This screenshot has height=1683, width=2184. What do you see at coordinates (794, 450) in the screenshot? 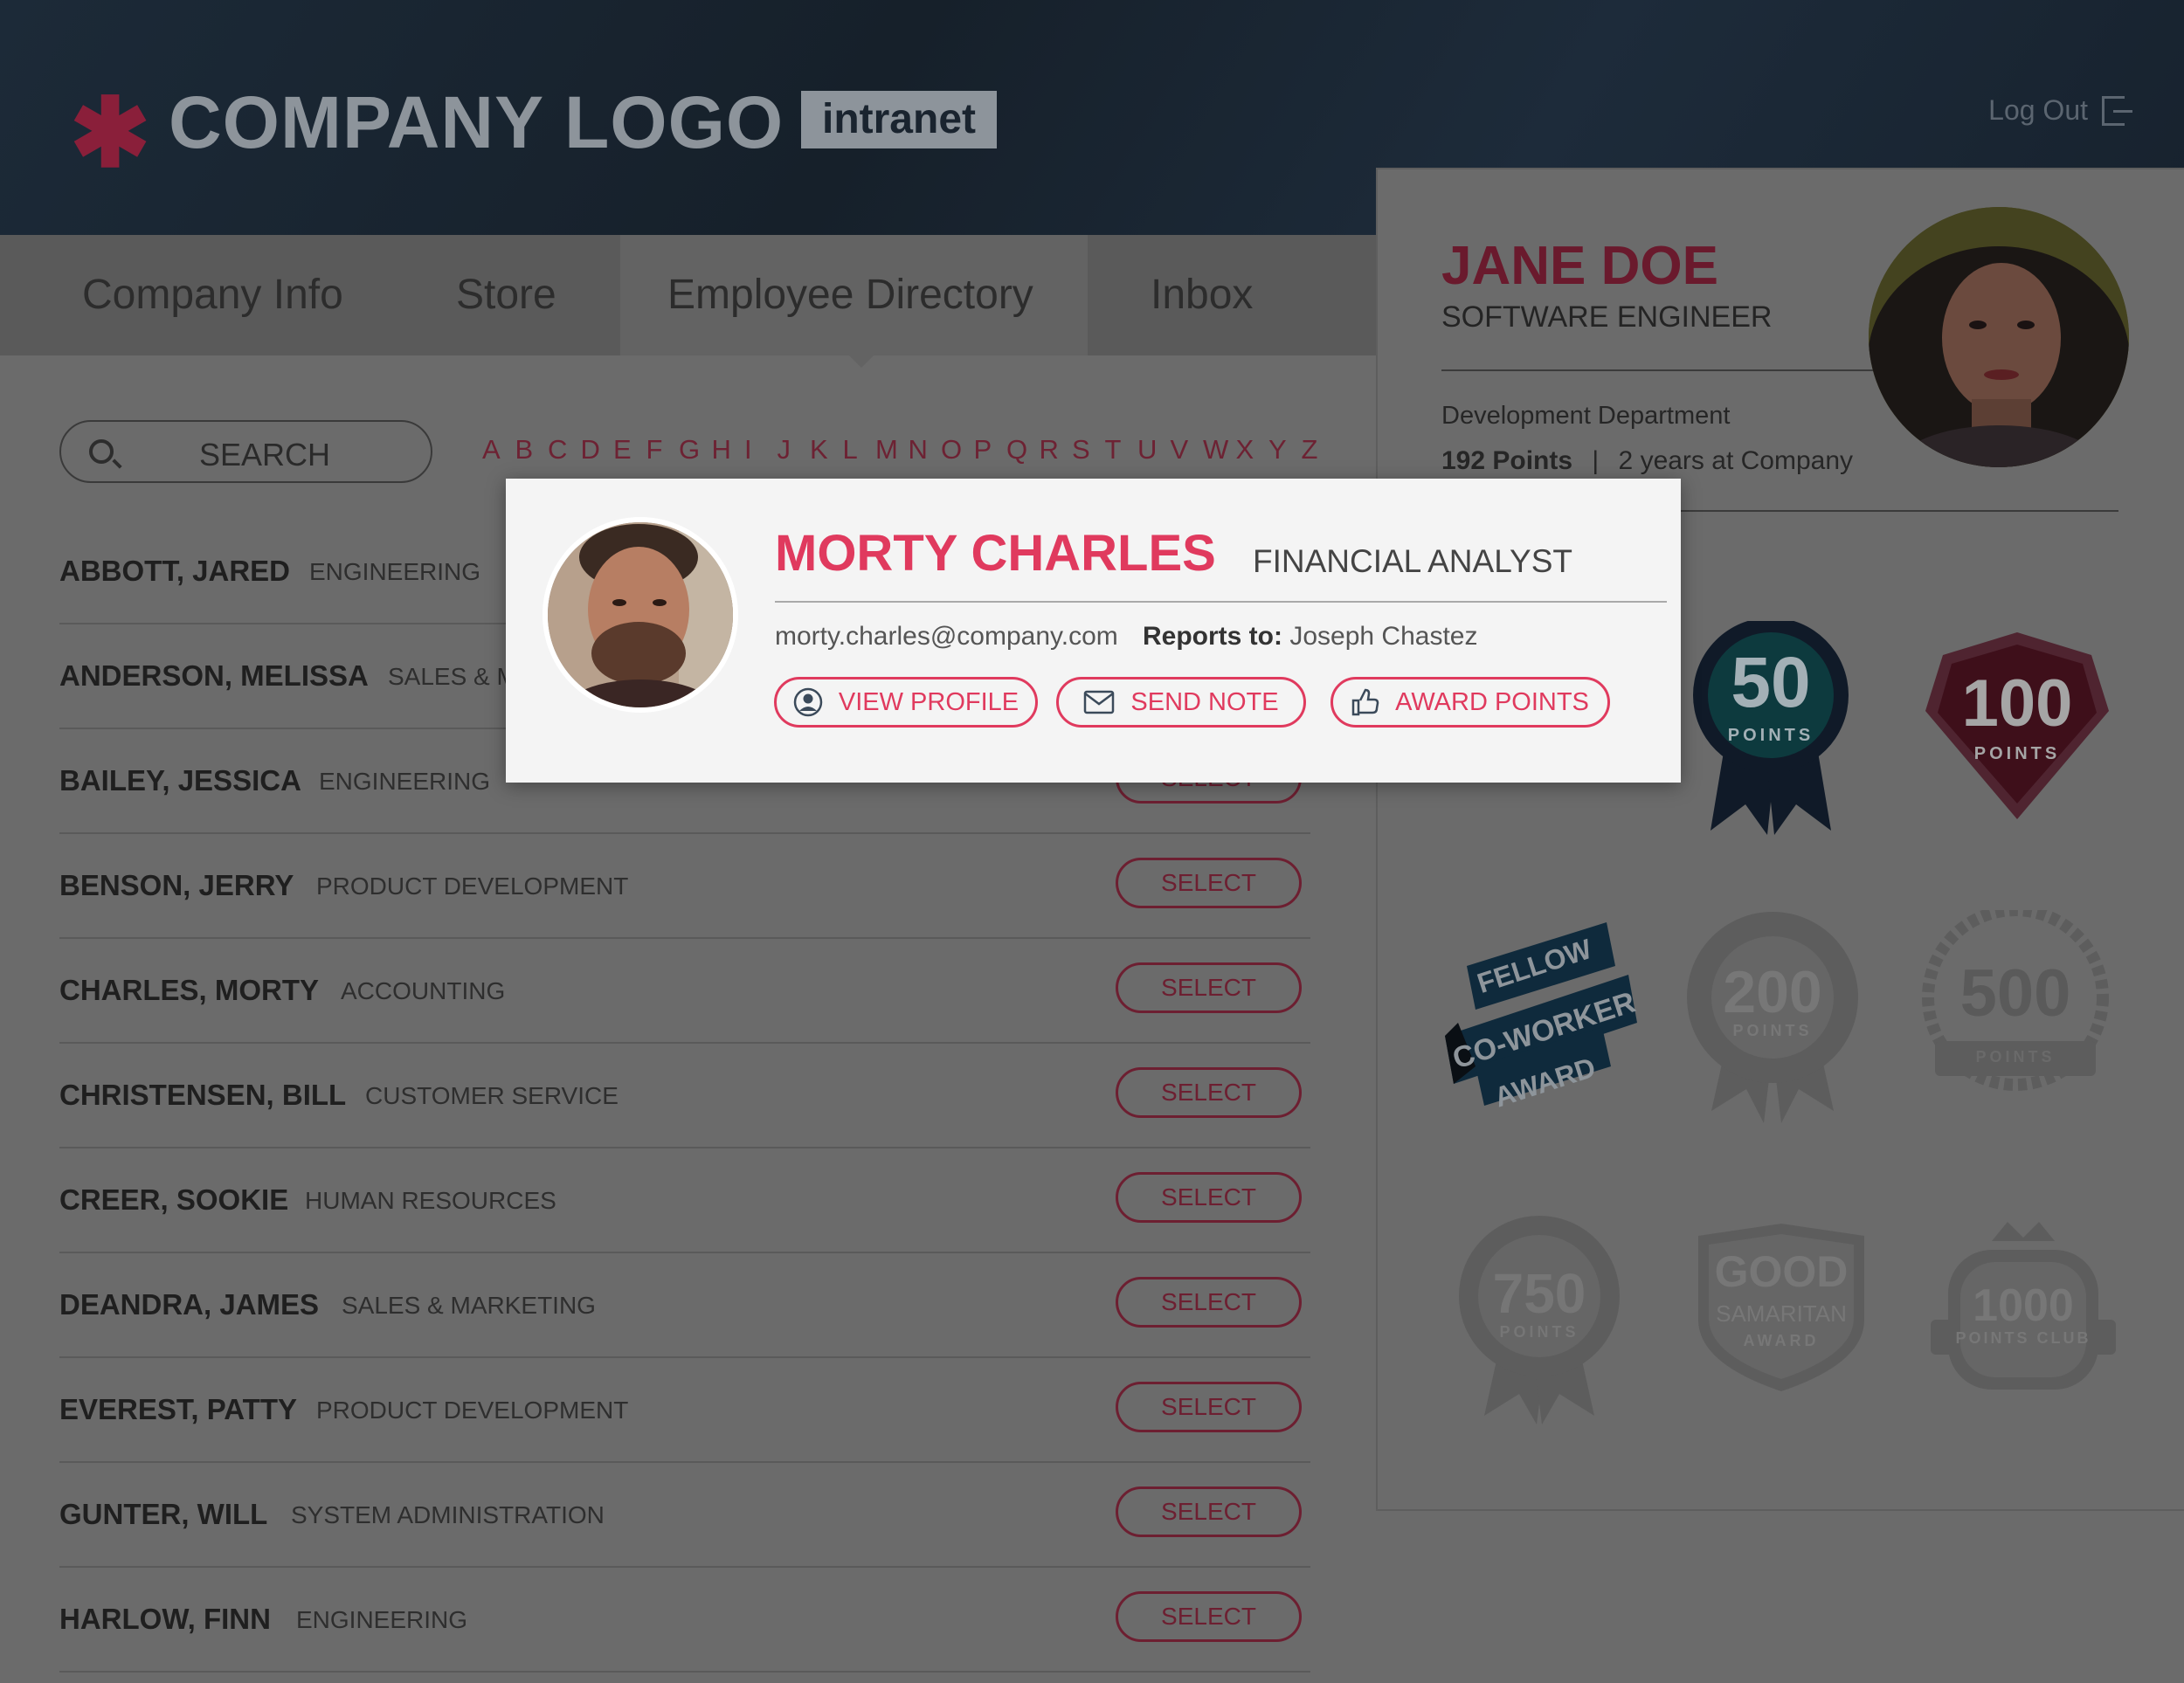
I see `letter-filter-j: J` at bounding box center [794, 450].